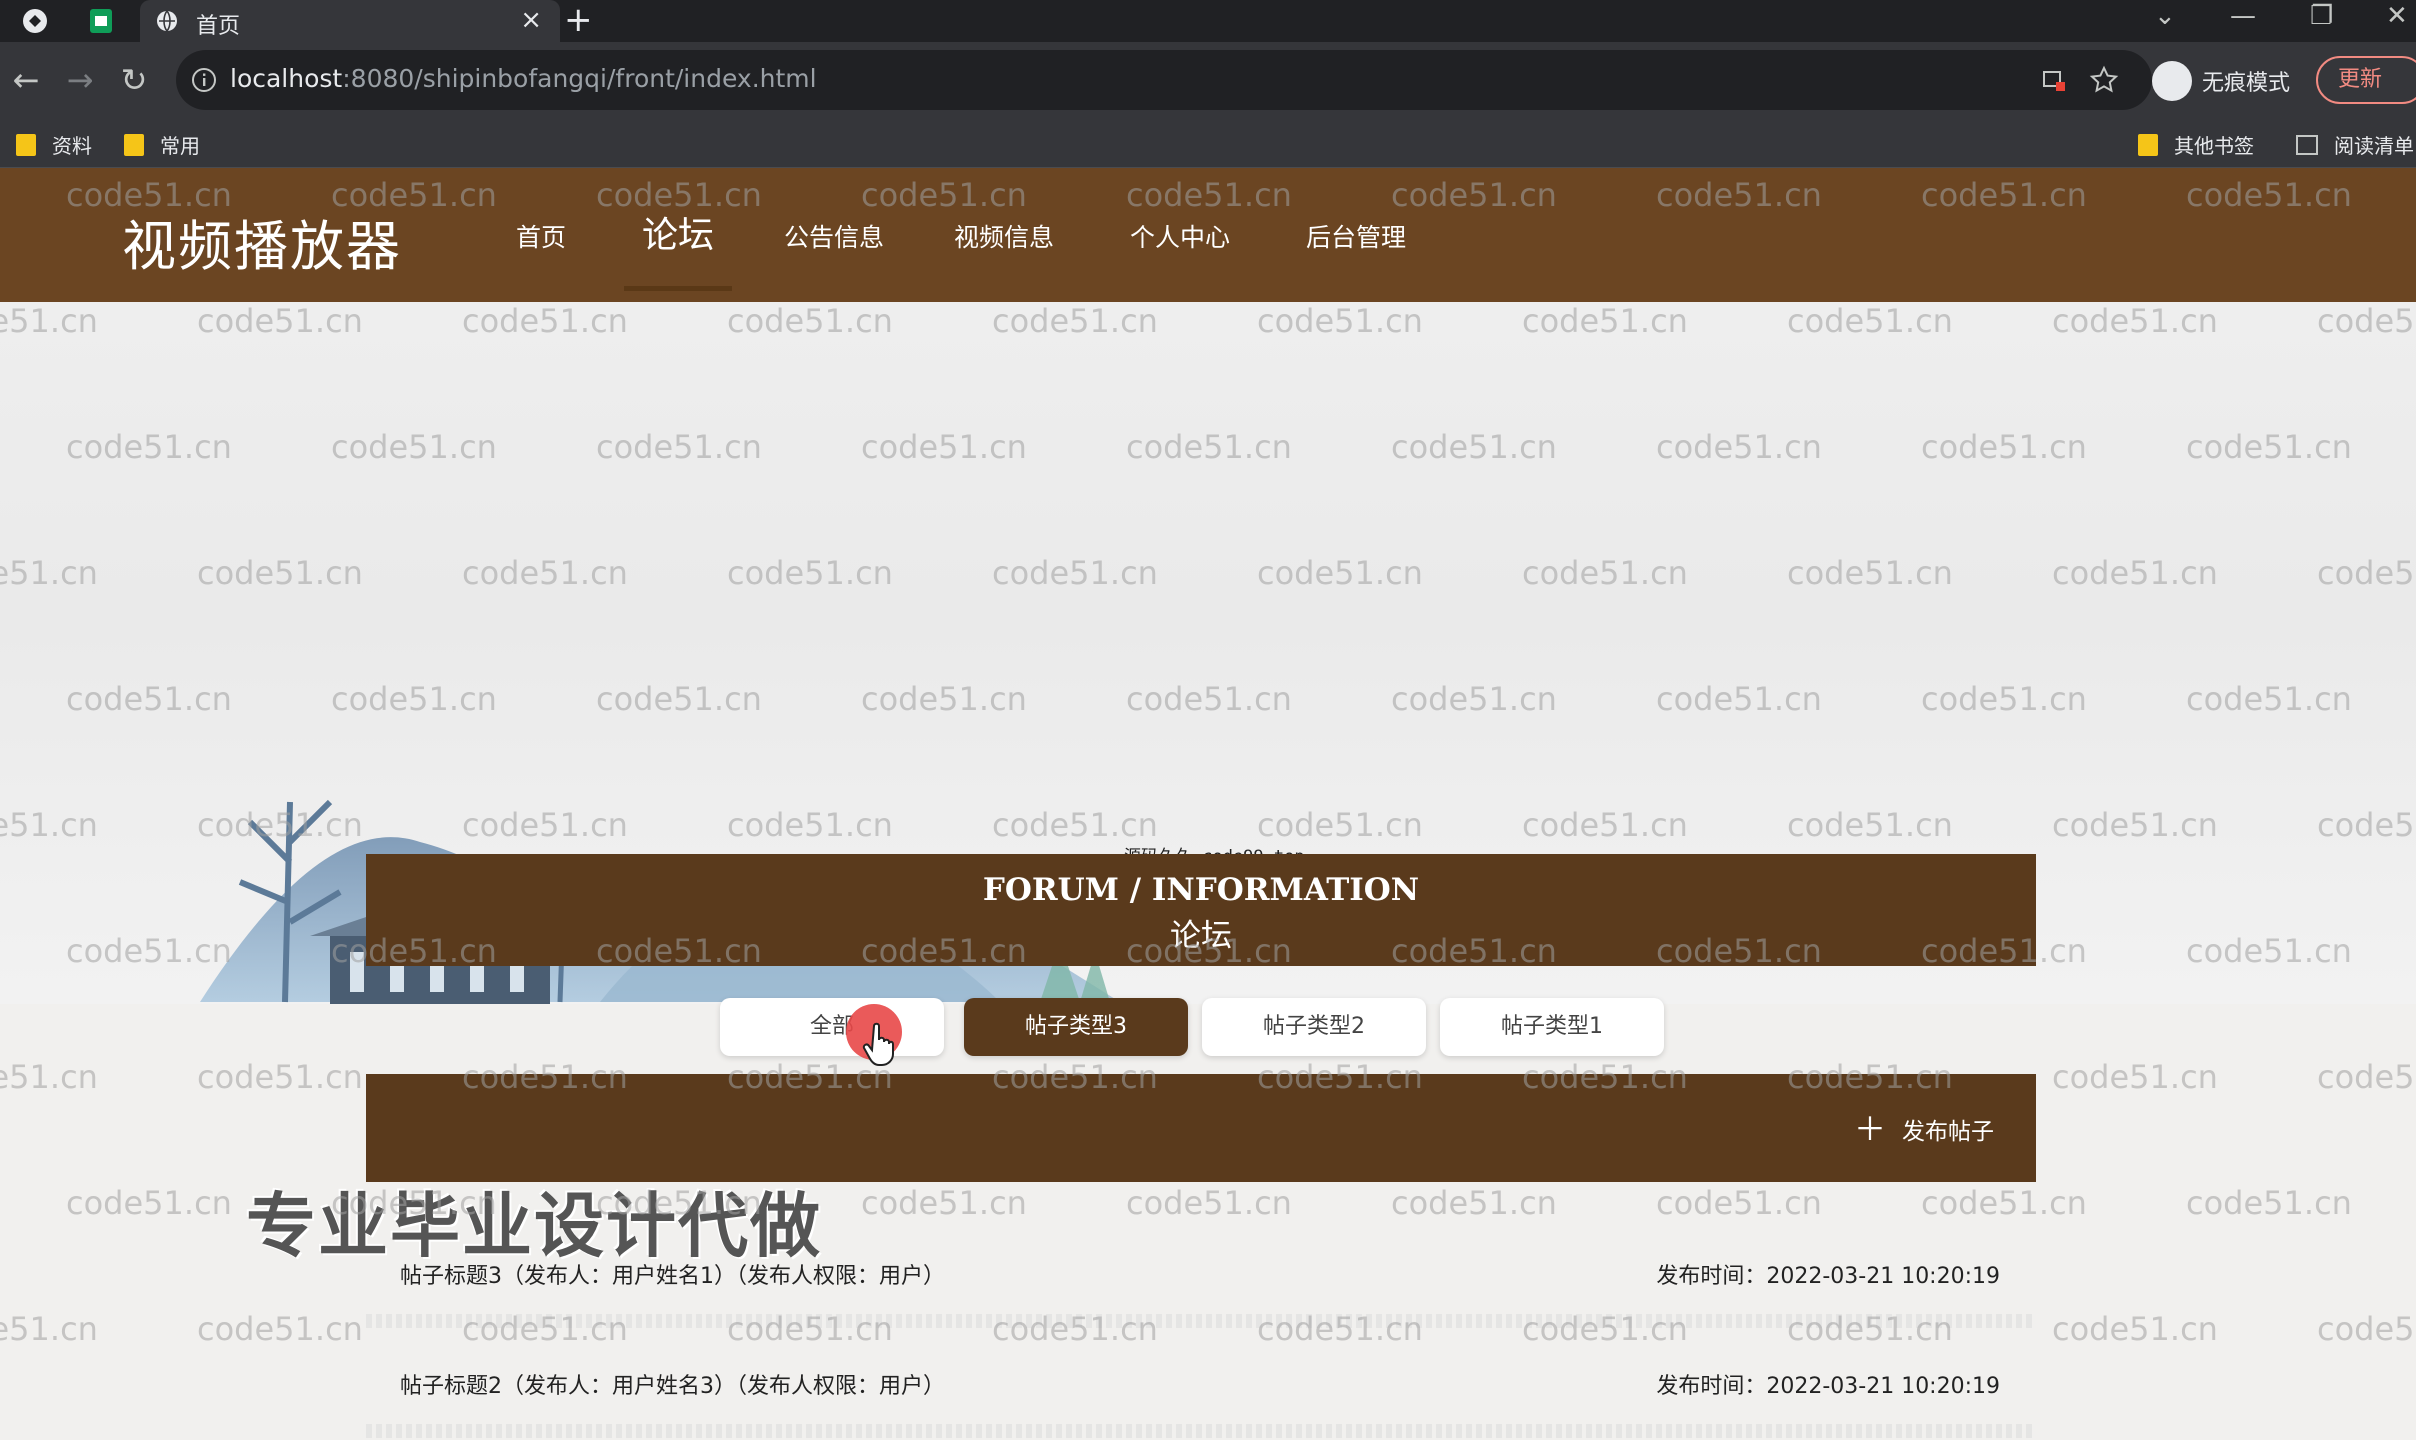  Describe the element at coordinates (834, 236) in the screenshot. I see `nav-notices: 公告信息` at that location.